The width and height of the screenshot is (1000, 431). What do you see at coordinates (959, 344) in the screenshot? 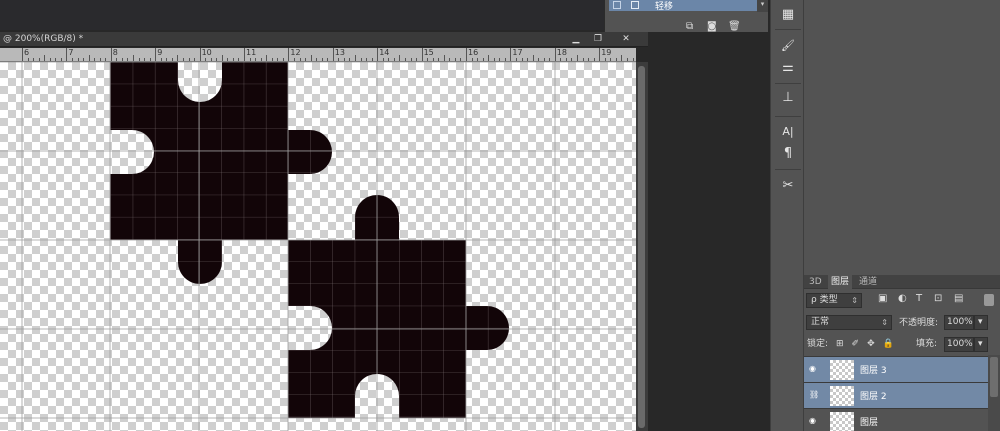
I see `fill-input: 100%` at bounding box center [959, 344].